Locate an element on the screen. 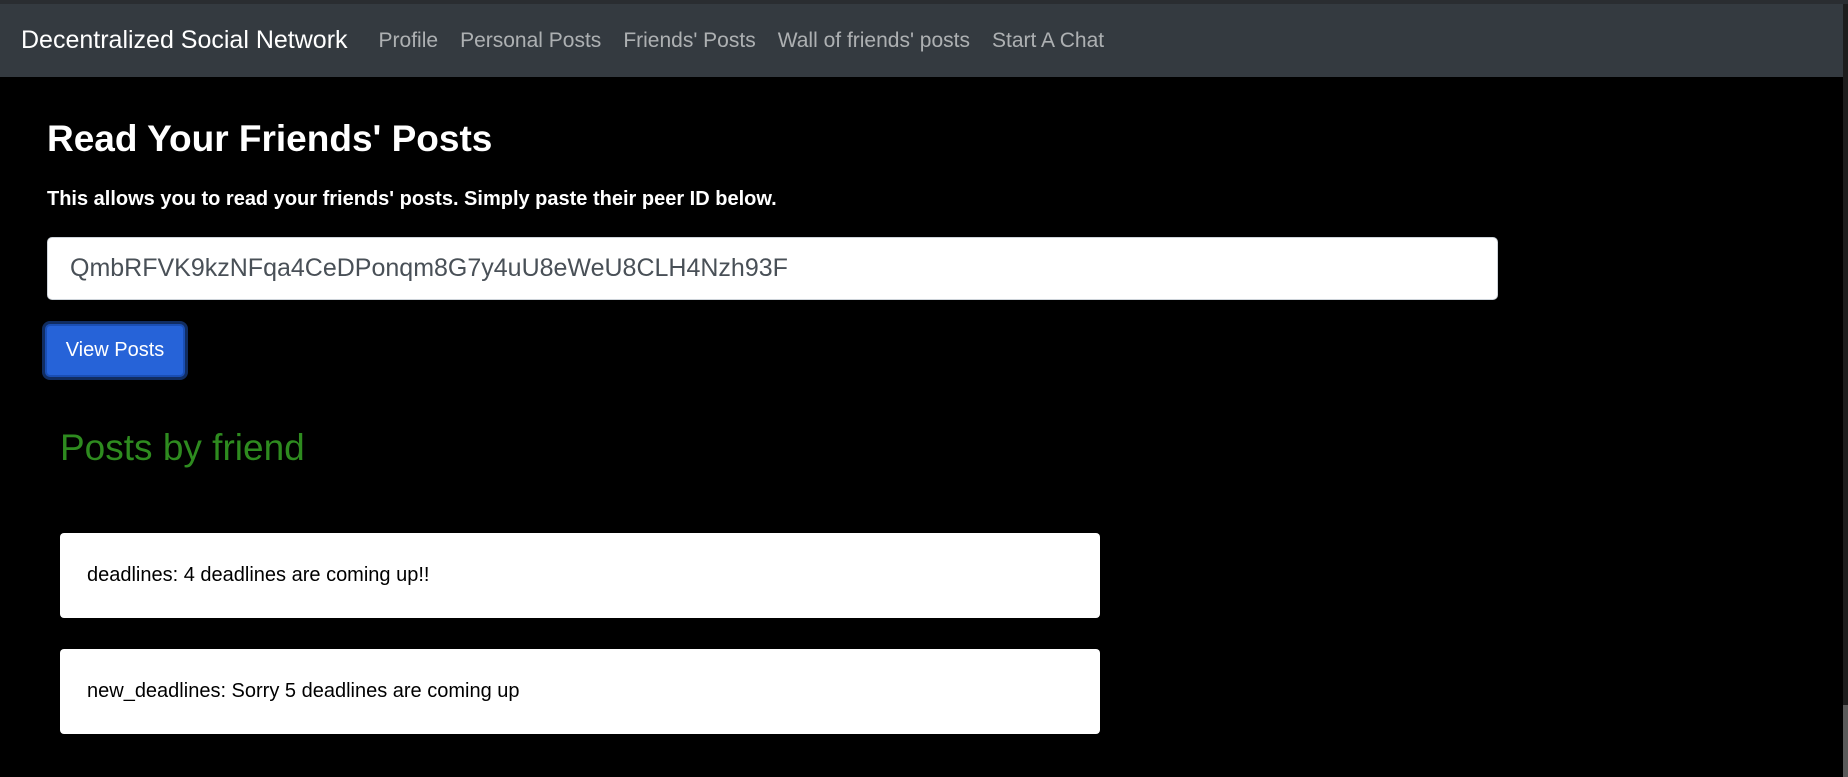 This screenshot has width=1848, height=777. scrollbar-track is located at coordinates (1845, 390).